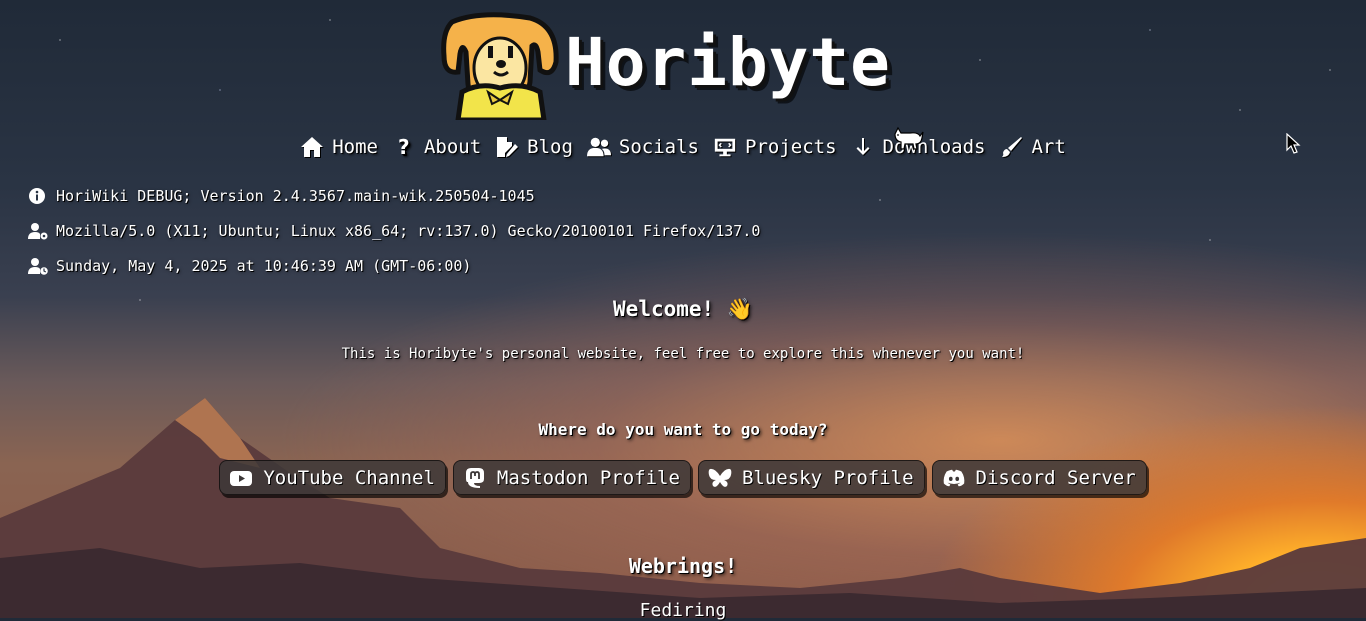  Describe the element at coordinates (791, 147) in the screenshot. I see `nav-projects-label: Projects` at that location.